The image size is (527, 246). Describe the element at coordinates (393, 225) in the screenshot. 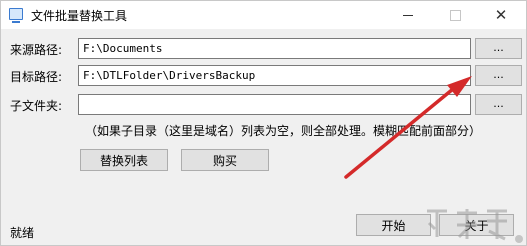

I see `start-button: 开始` at that location.